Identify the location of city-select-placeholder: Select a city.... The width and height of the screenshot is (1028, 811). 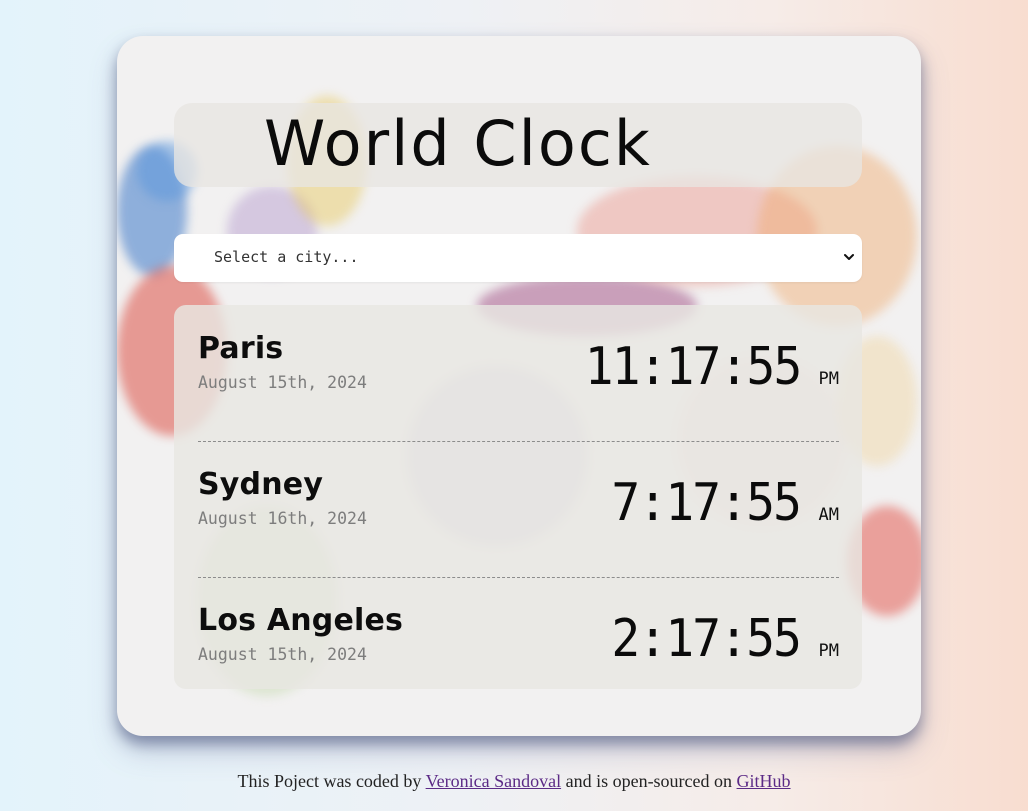
(286, 257).